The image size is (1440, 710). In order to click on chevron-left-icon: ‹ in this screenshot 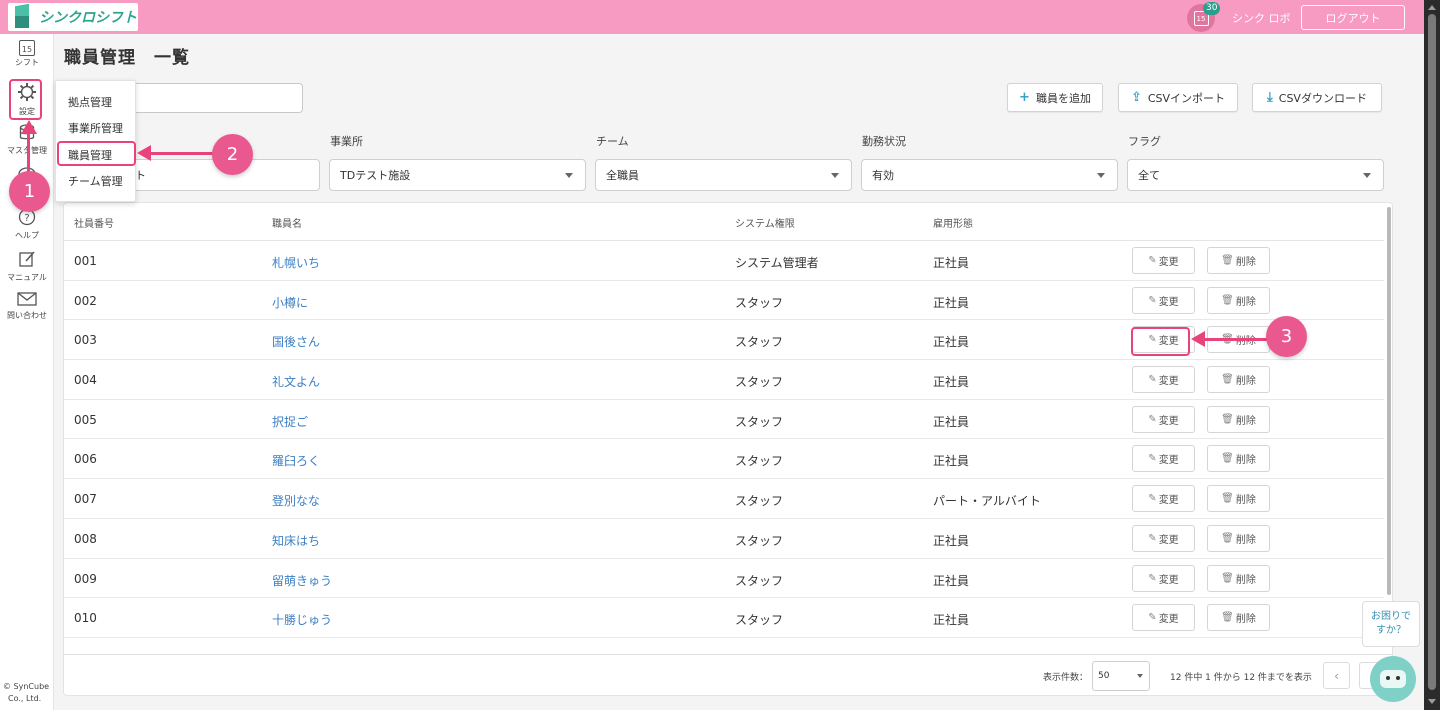, I will do `click(1336, 675)`.